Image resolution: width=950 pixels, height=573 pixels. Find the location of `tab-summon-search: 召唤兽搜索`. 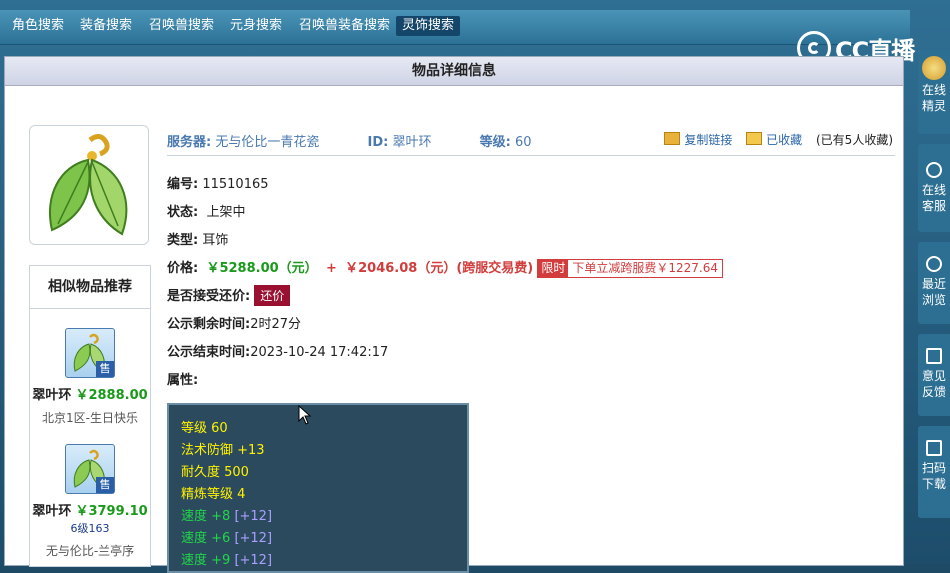

tab-summon-search: 召唤兽搜索 is located at coordinates (181, 26).